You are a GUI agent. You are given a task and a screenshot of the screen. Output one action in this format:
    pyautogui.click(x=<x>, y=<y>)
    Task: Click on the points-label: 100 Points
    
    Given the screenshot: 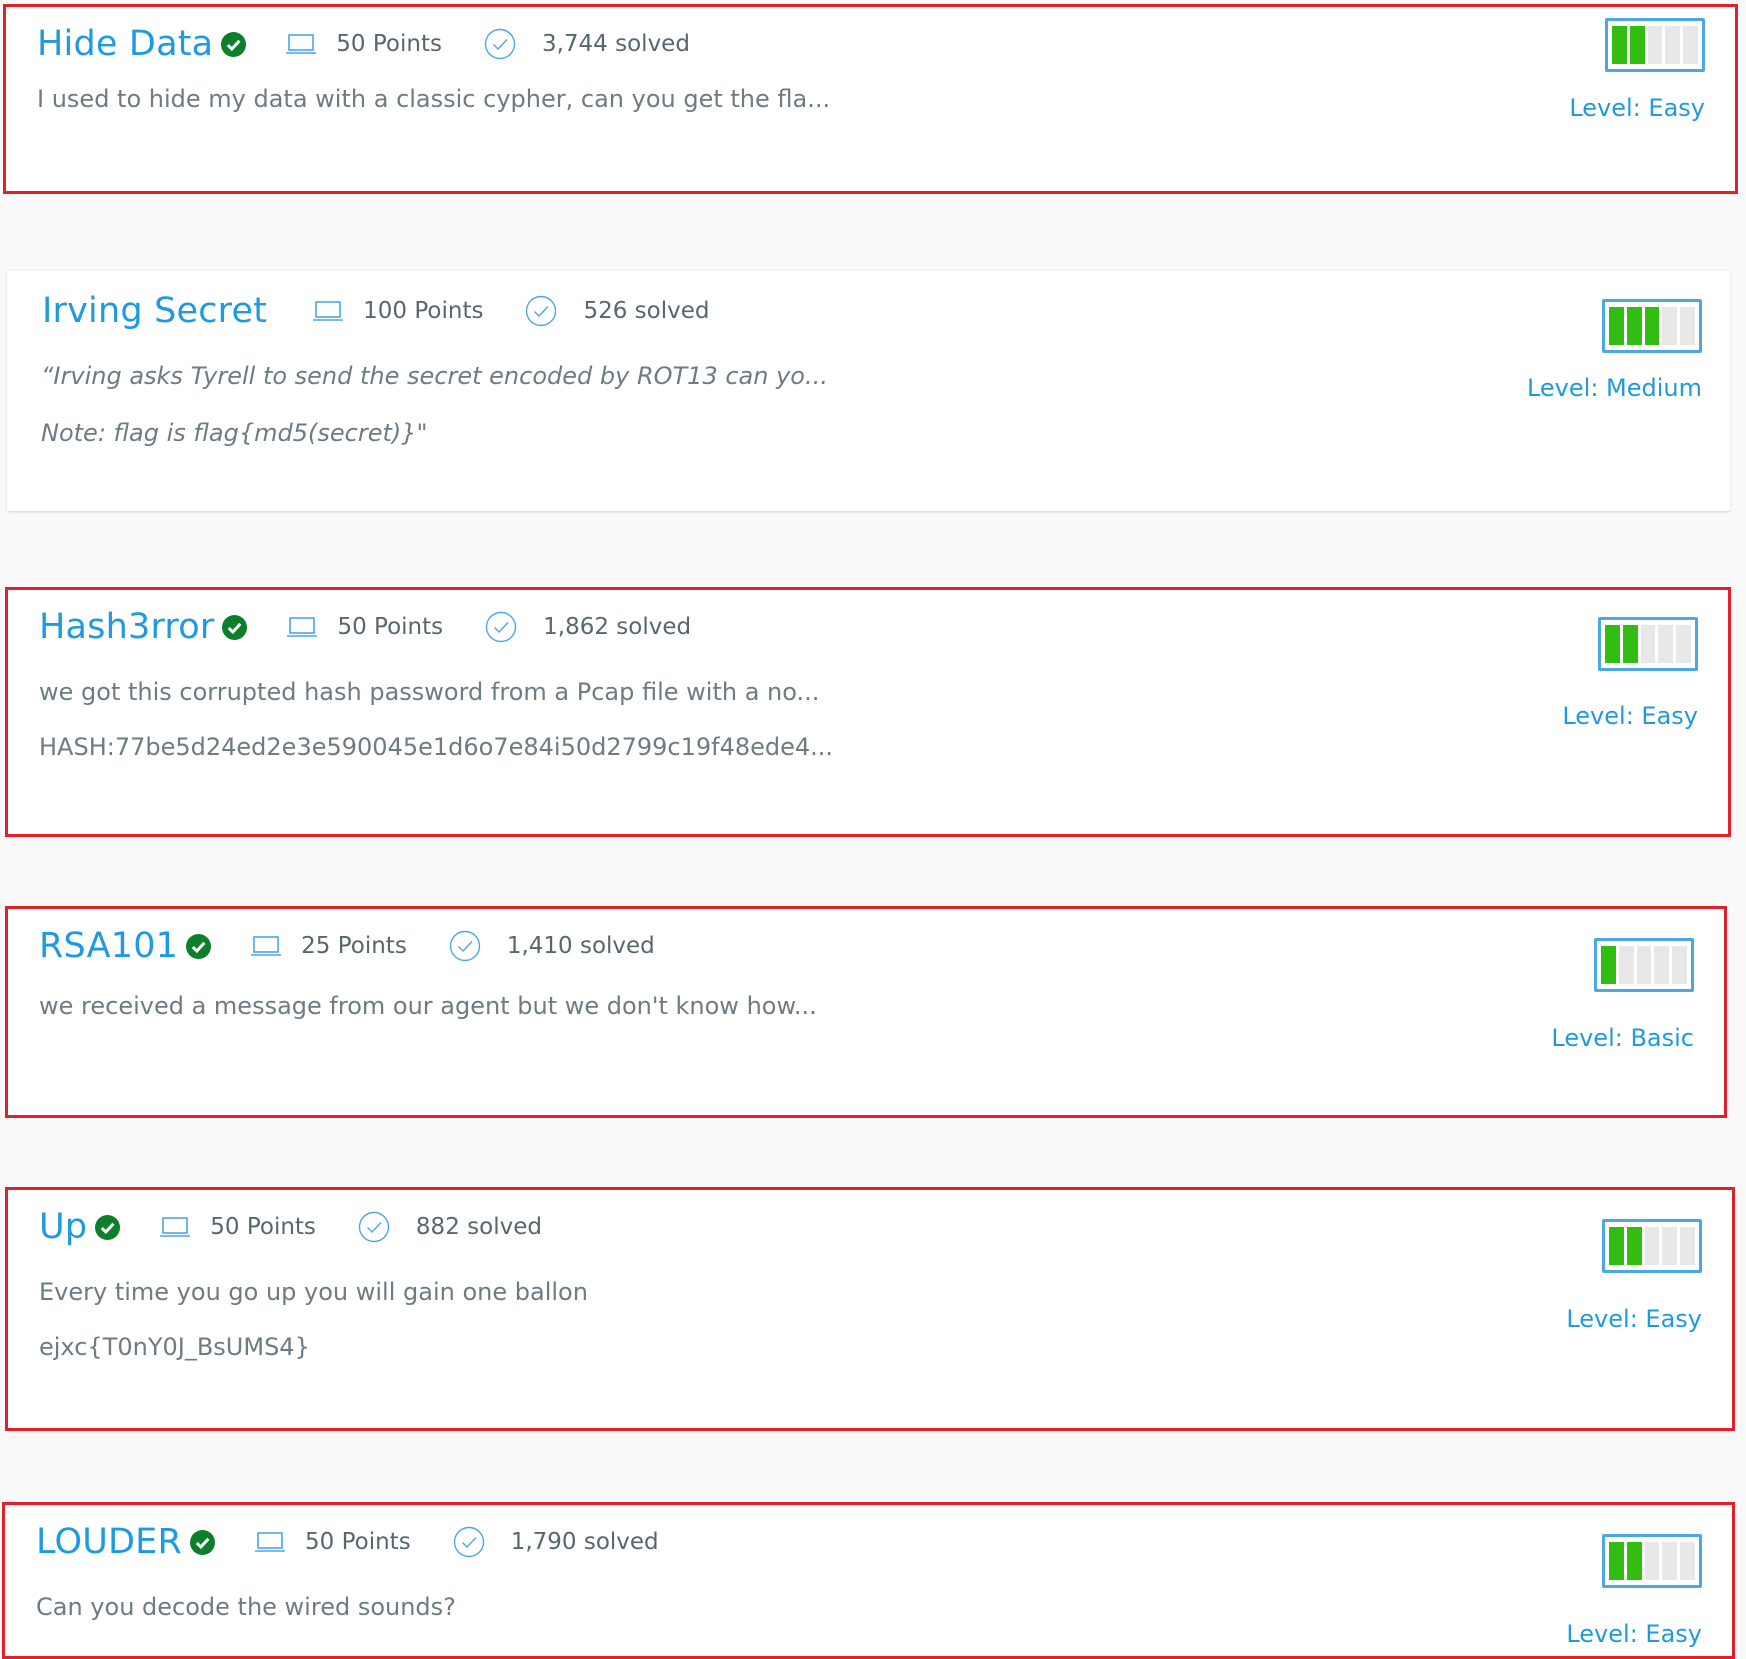 What is the action you would take?
    pyautogui.click(x=423, y=311)
    